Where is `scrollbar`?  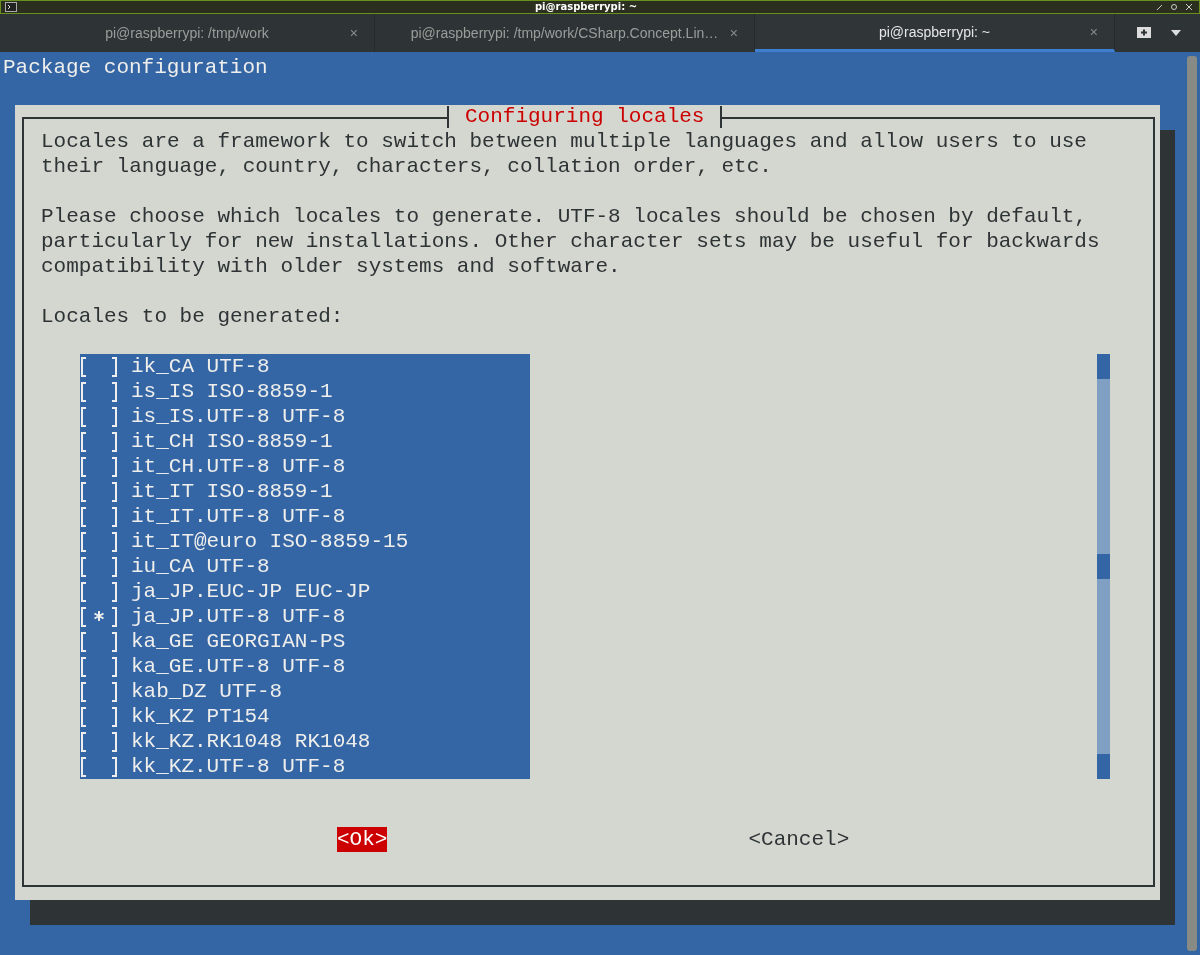 scrollbar is located at coordinates (1103, 566).